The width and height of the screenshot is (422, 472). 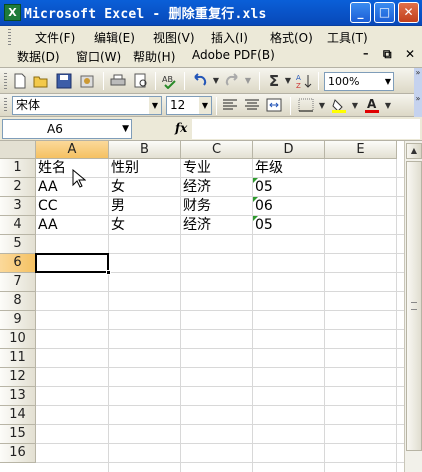 What do you see at coordinates (18, 434) in the screenshot?
I see `row-header-15: 15` at bounding box center [18, 434].